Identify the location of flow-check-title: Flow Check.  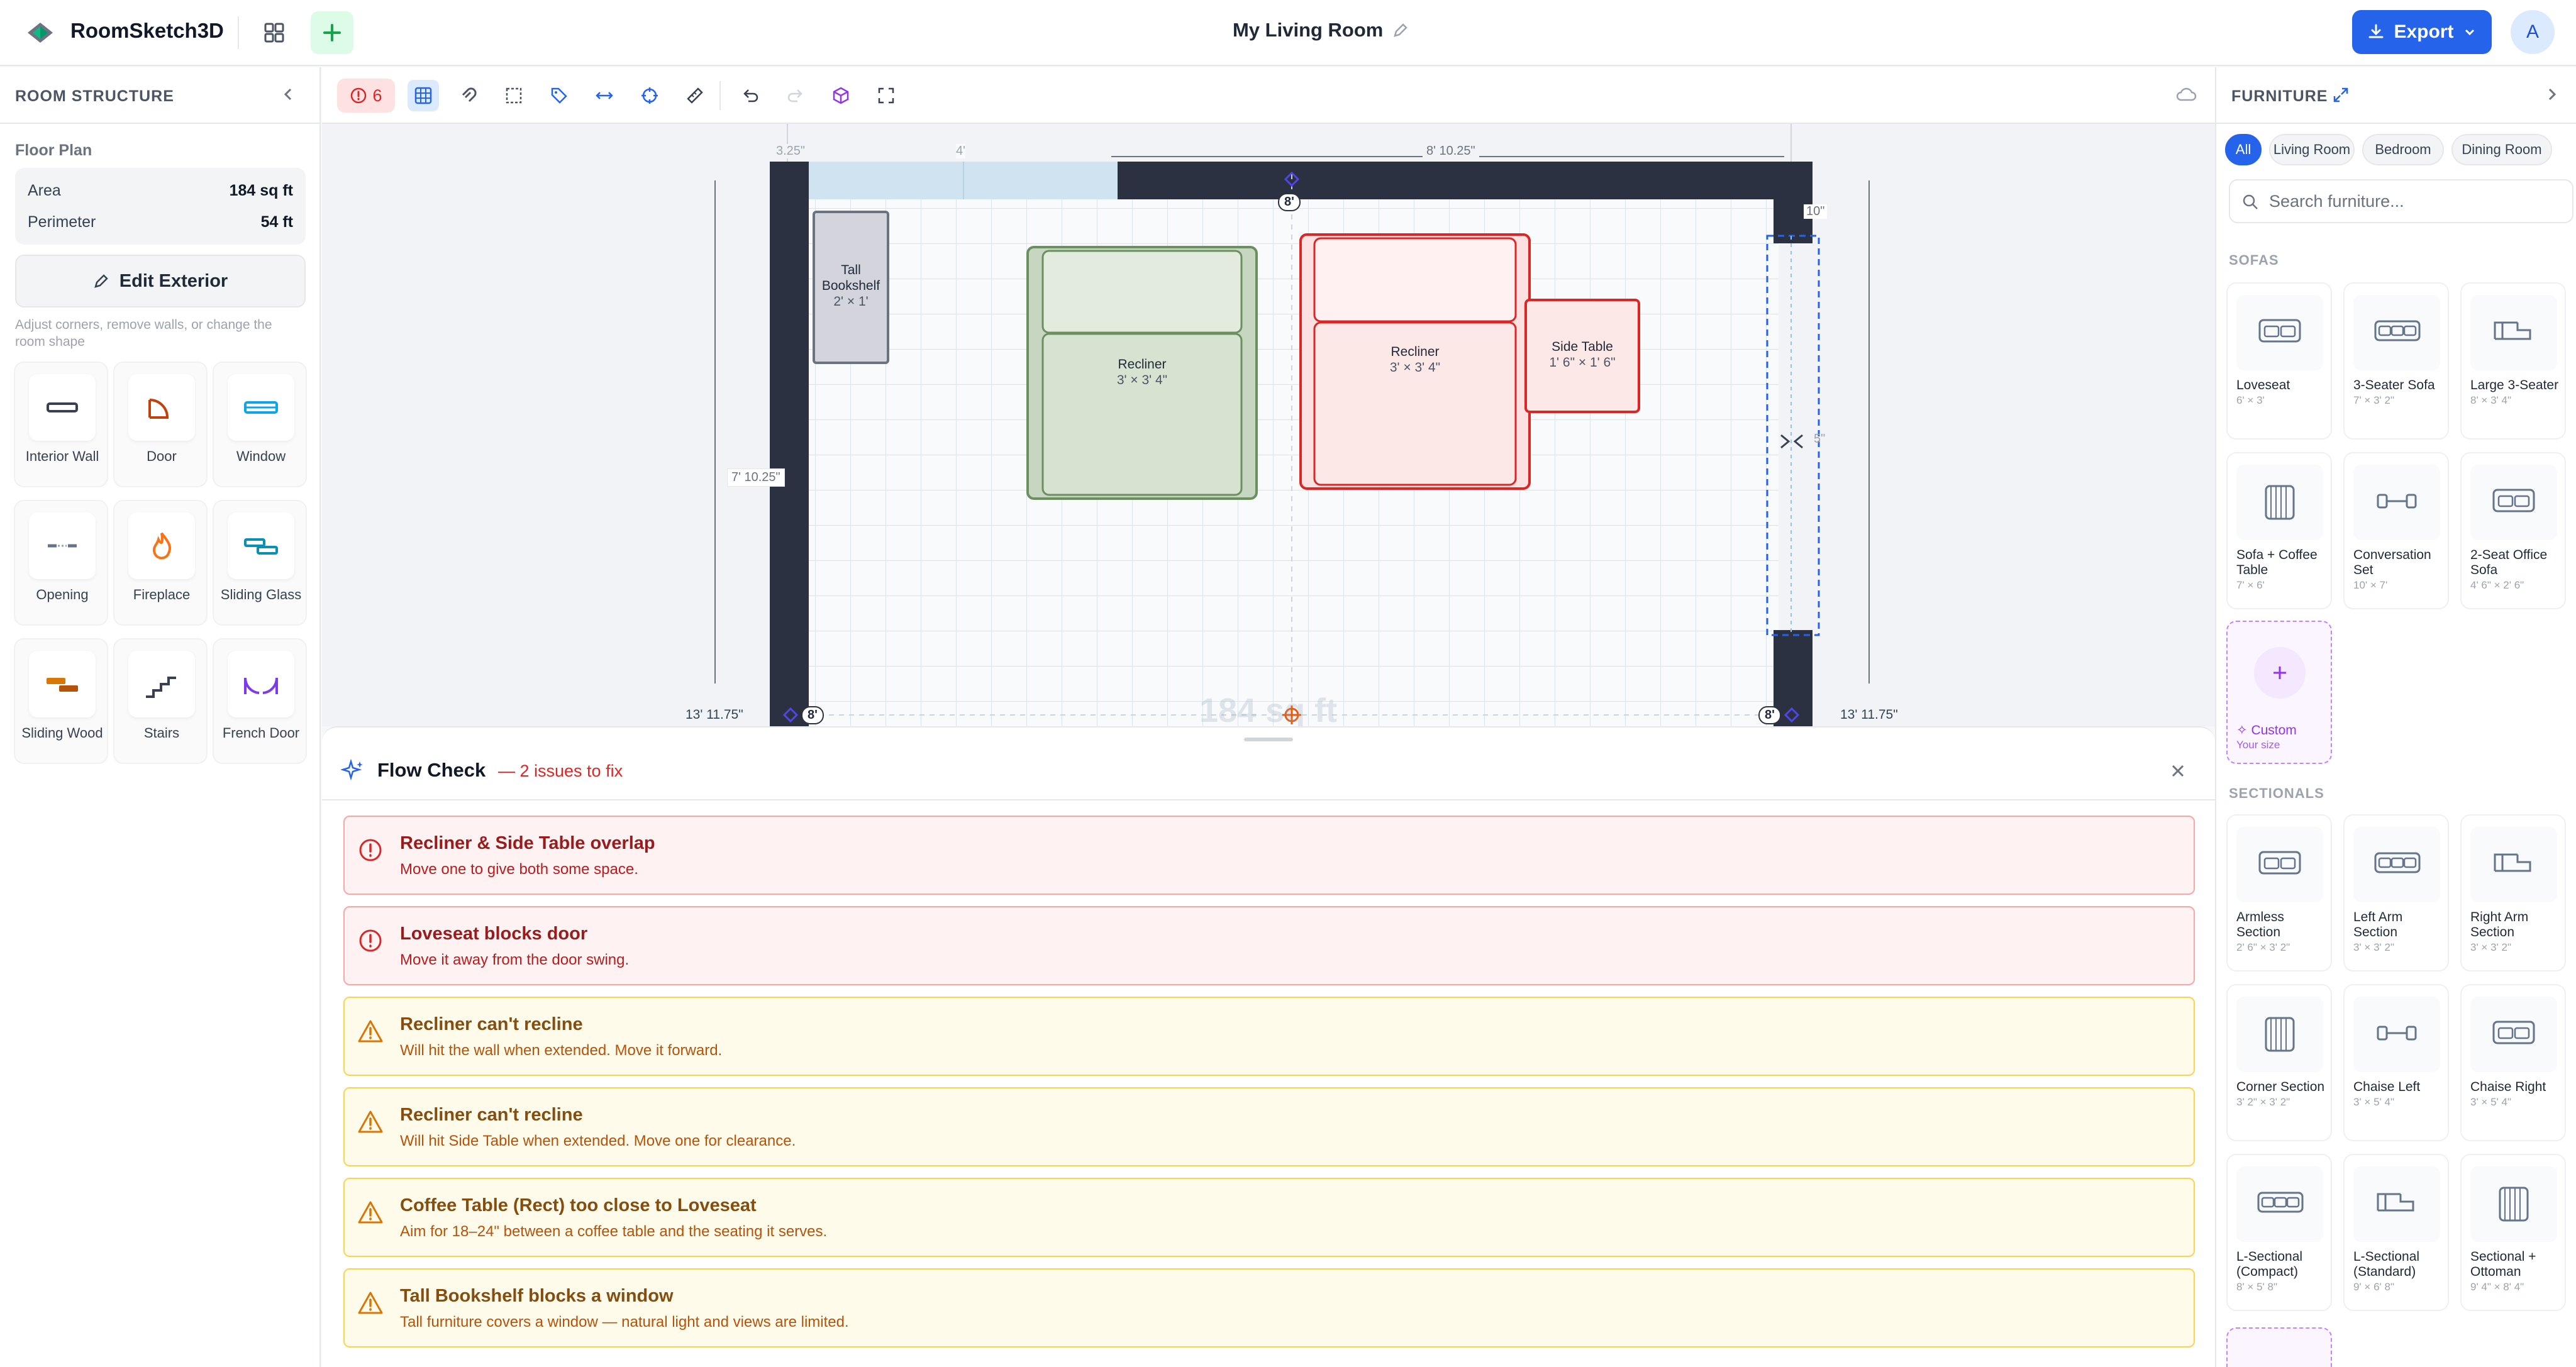
(431, 770).